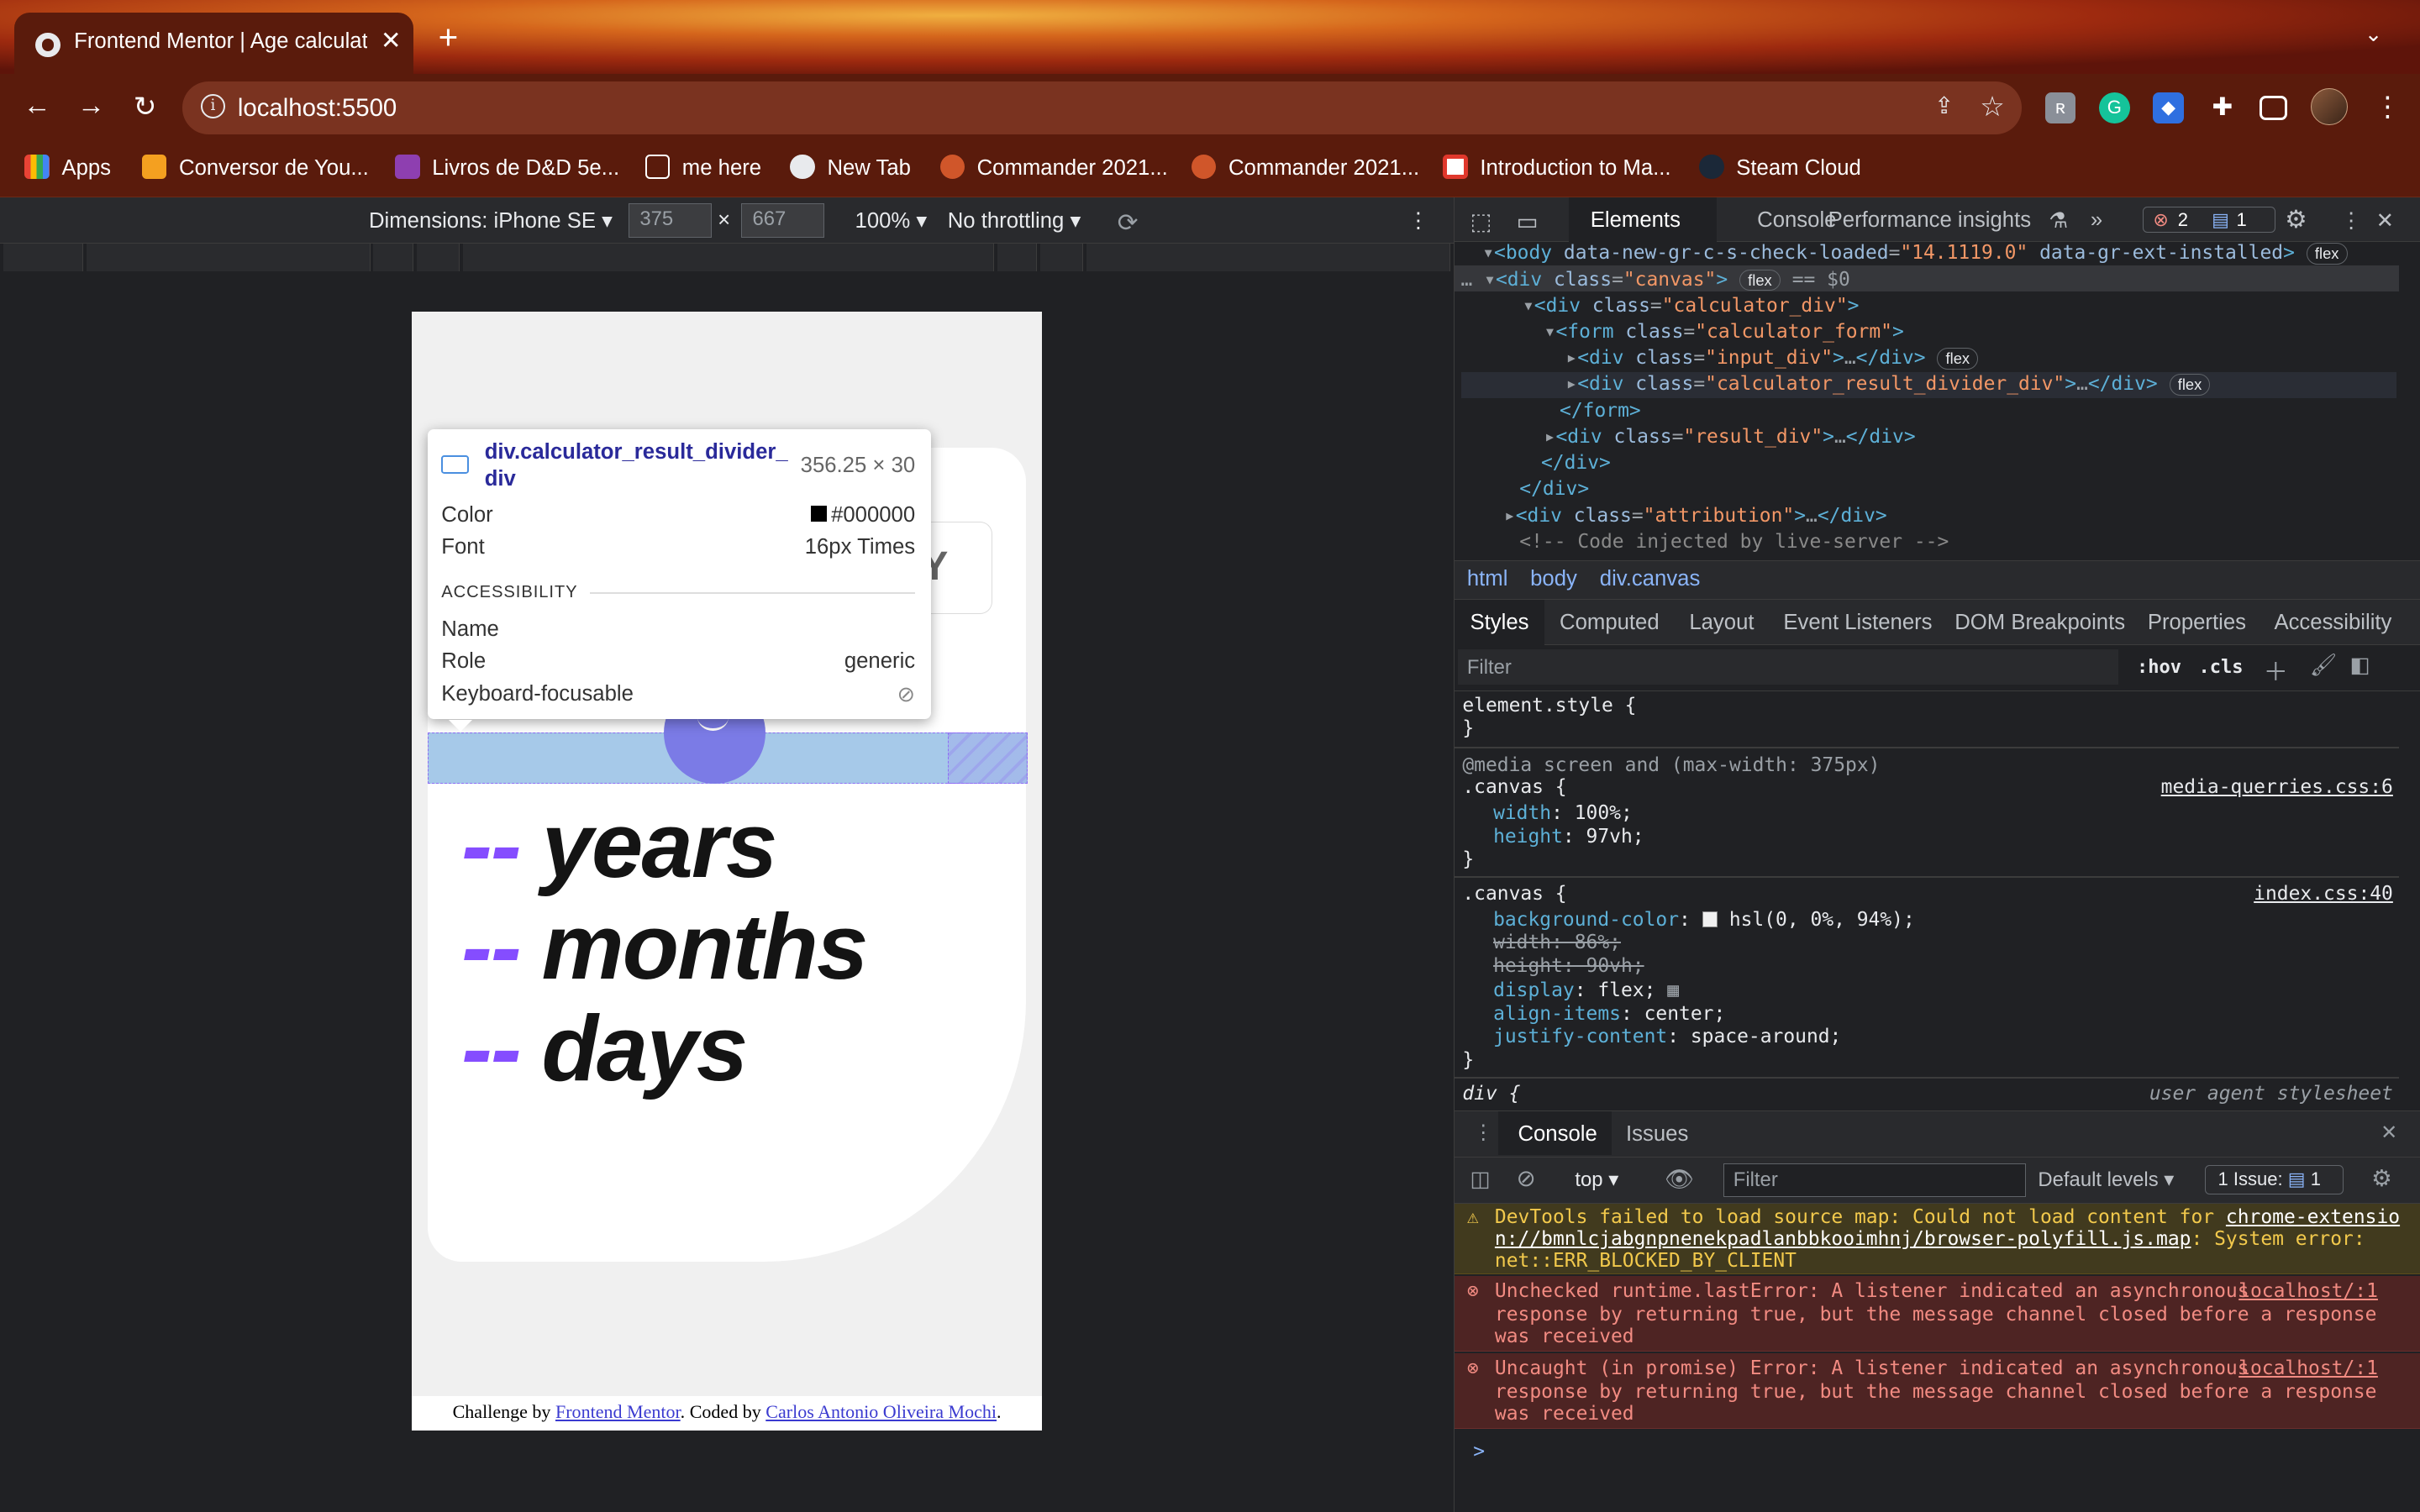  I want to click on prop-background-color: background-color: hsl(0, 0%, 94%);, so click(1704, 920).